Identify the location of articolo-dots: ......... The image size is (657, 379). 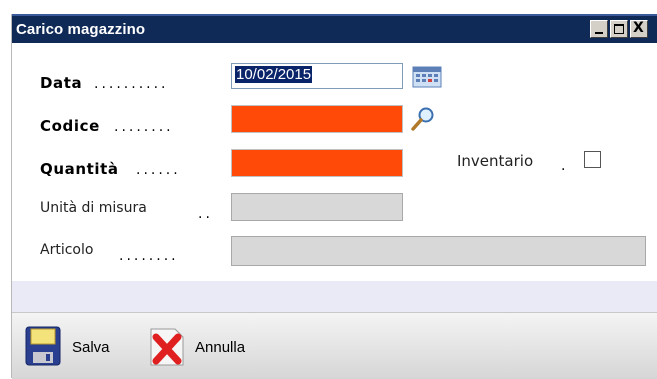
(149, 256).